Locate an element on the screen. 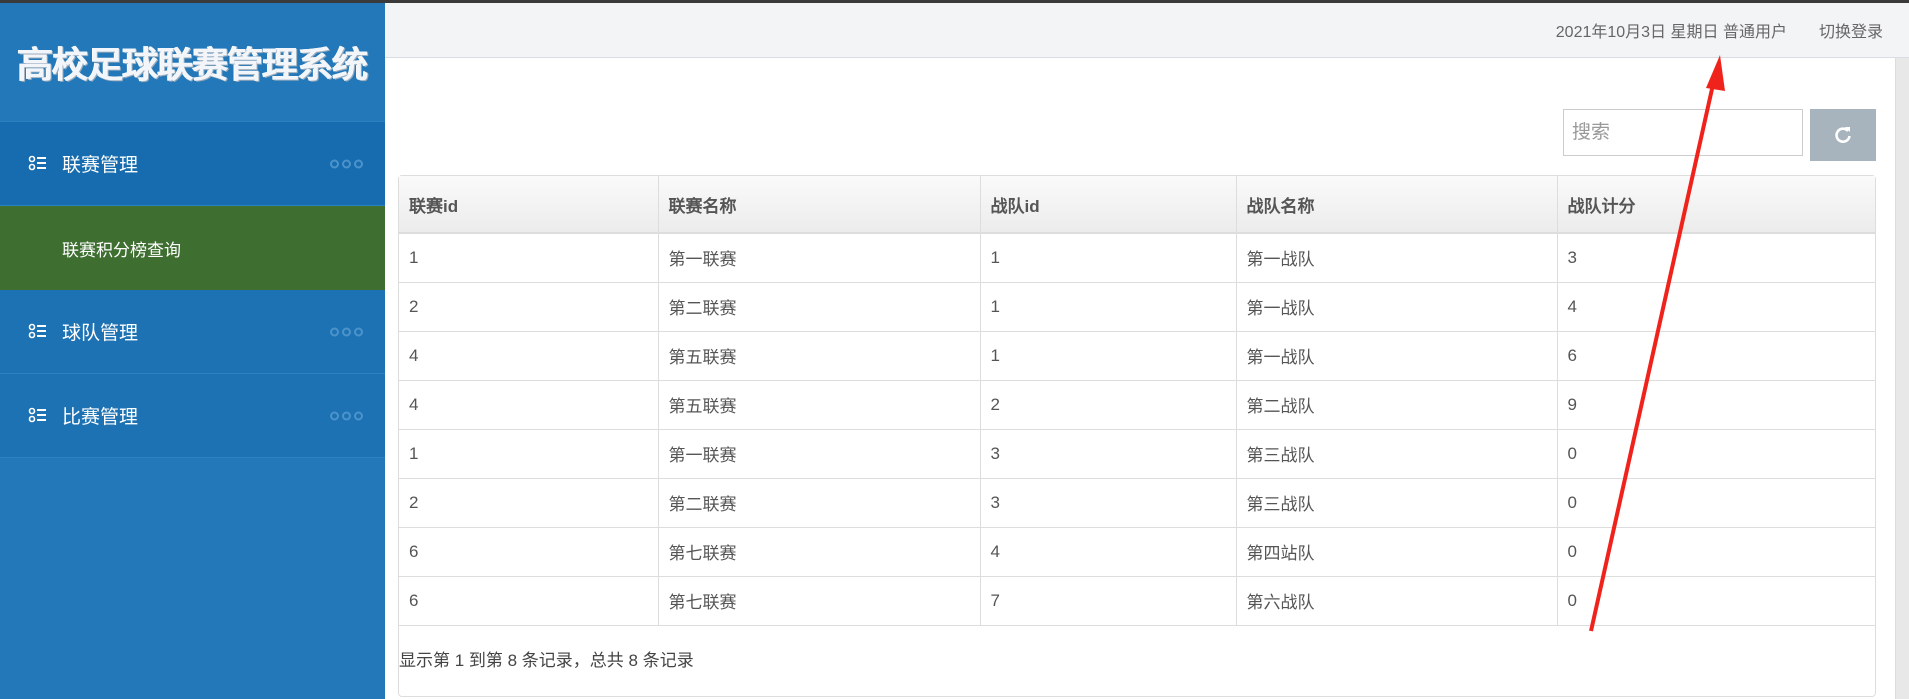 The image size is (1909, 699). current-date: 2021年10月3日 星期日 is located at coordinates (1637, 32).